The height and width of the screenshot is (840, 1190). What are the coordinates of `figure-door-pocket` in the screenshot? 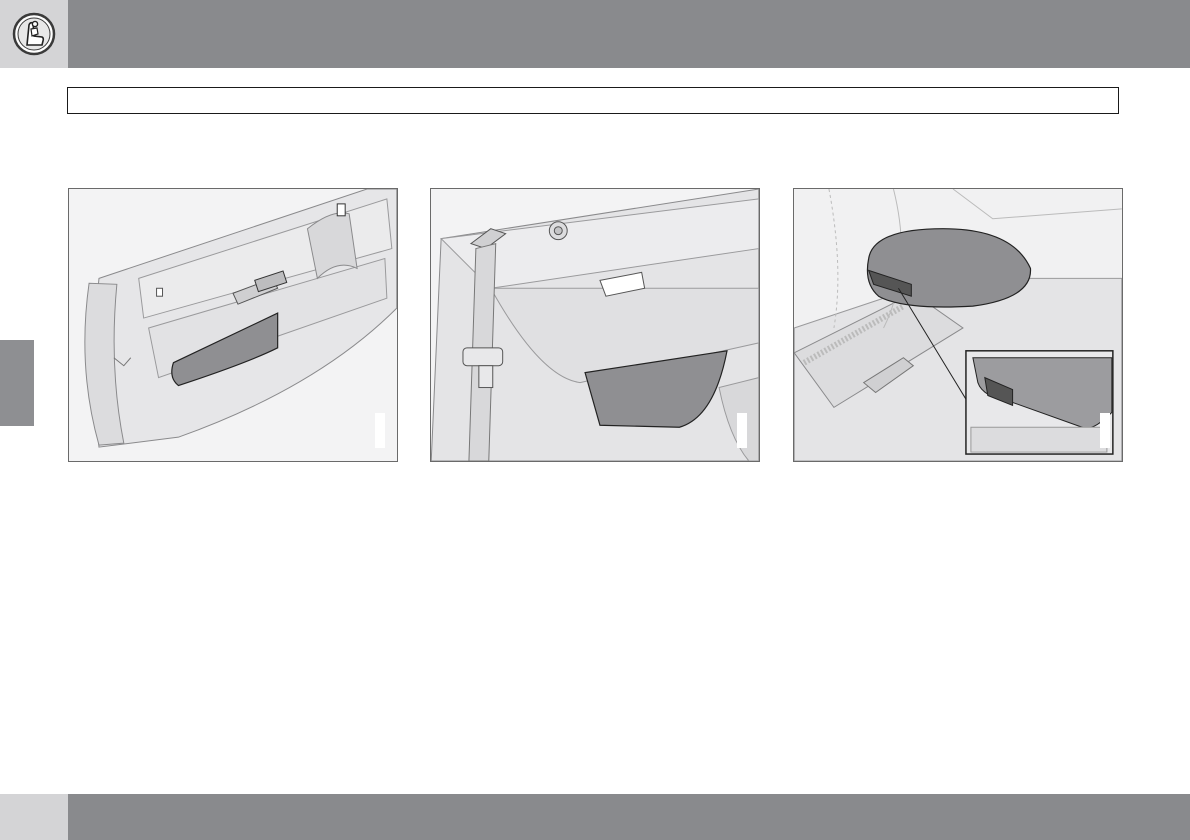 It's located at (233, 325).